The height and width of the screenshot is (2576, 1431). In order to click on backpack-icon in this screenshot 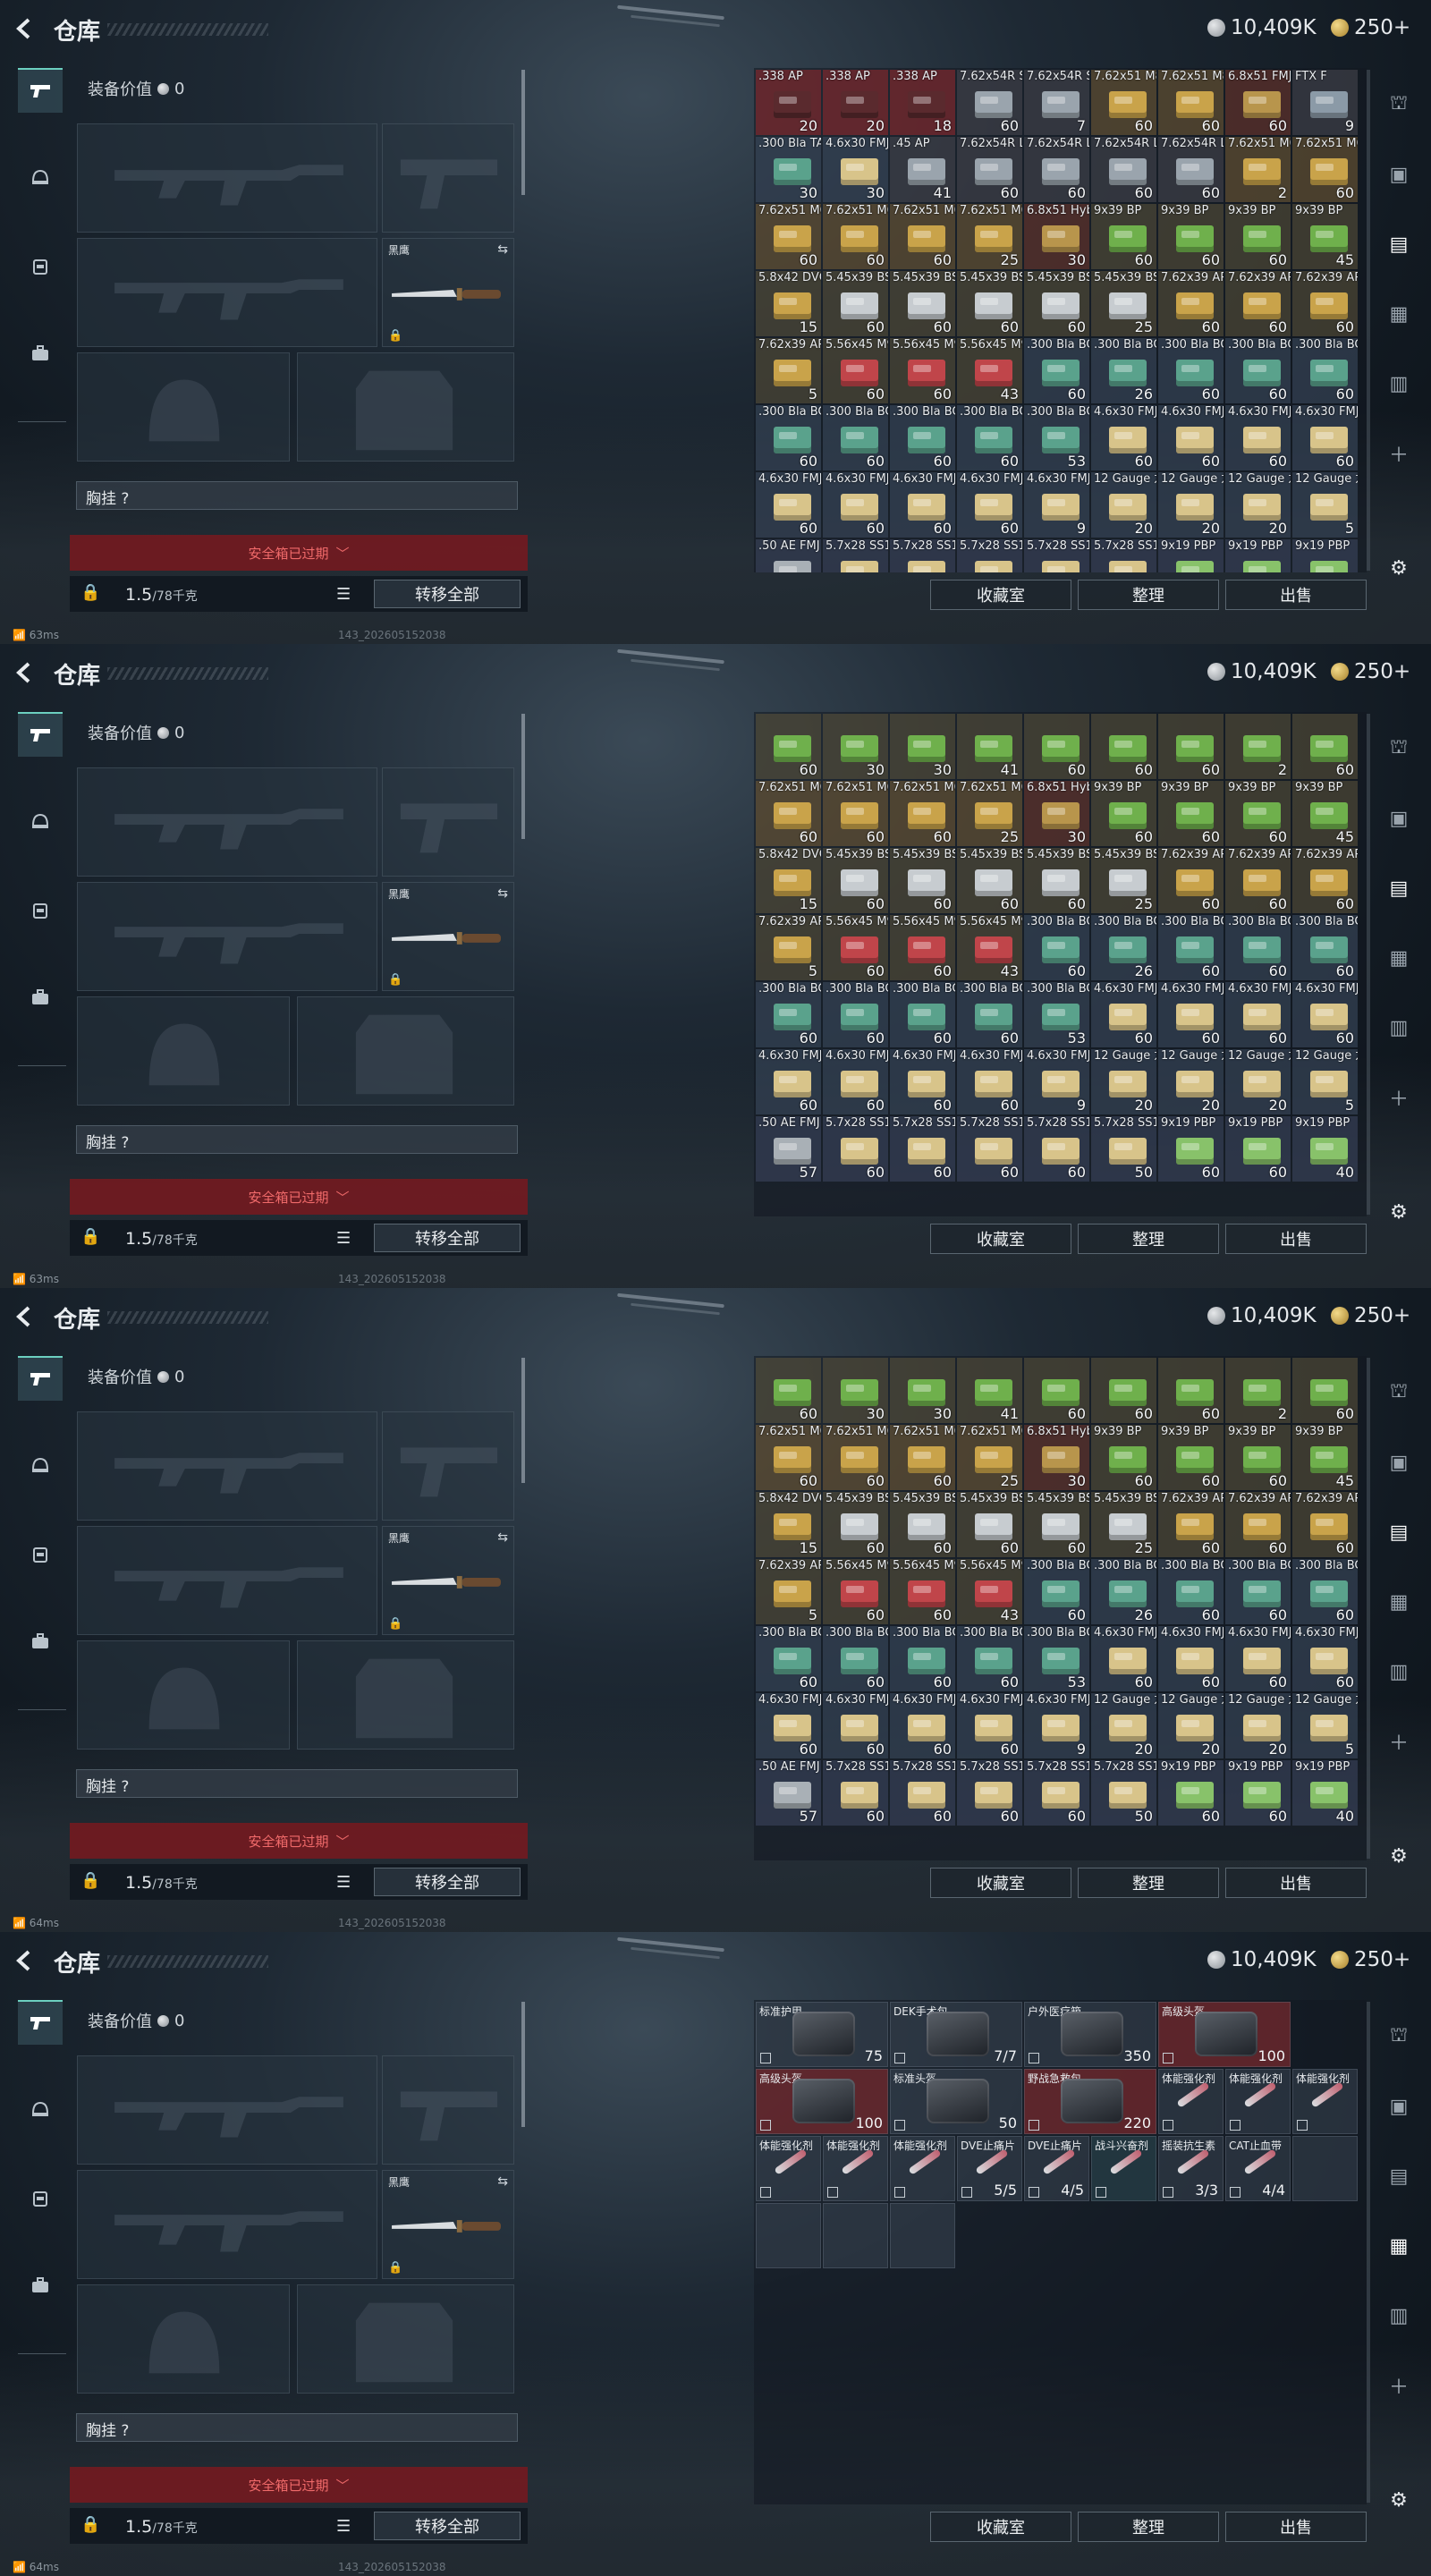, I will do `click(41, 265)`.